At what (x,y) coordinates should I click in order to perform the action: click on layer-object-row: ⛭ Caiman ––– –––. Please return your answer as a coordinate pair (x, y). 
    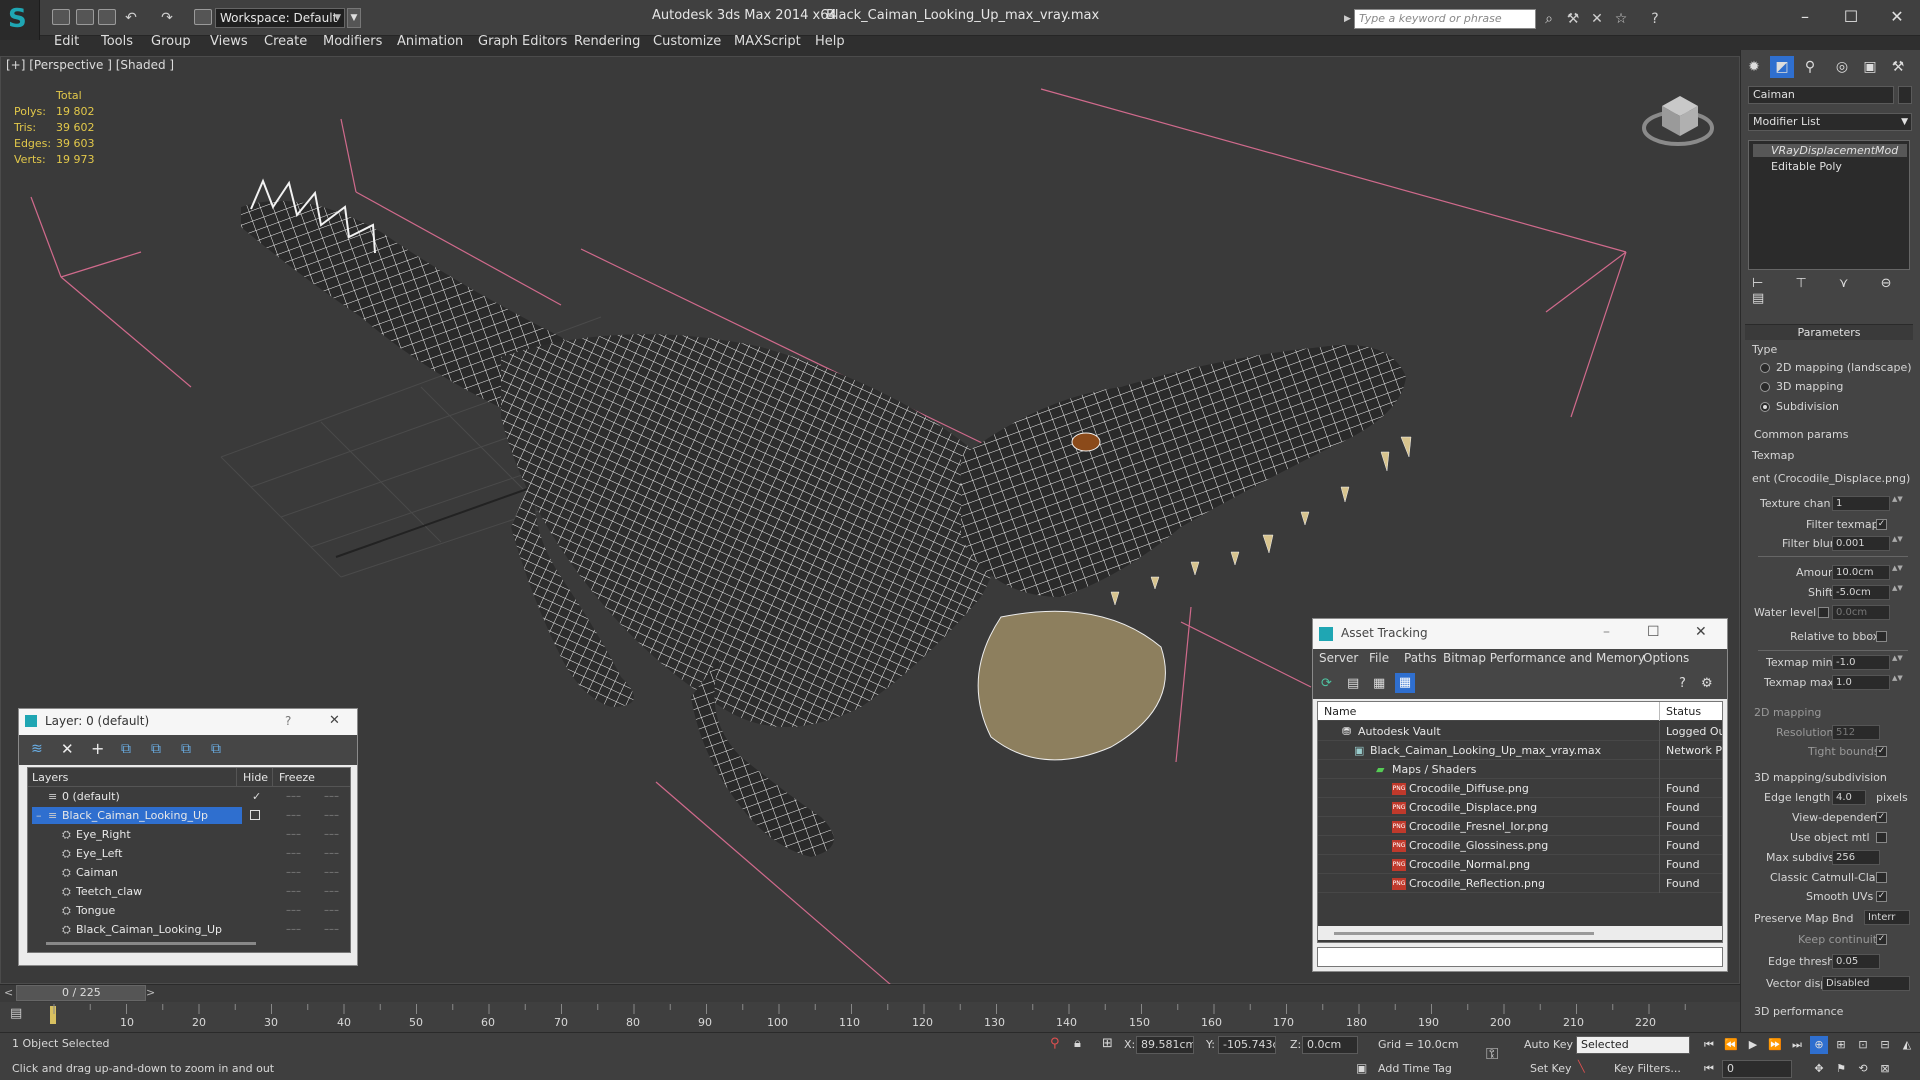
    Looking at the image, I should click on (189, 872).